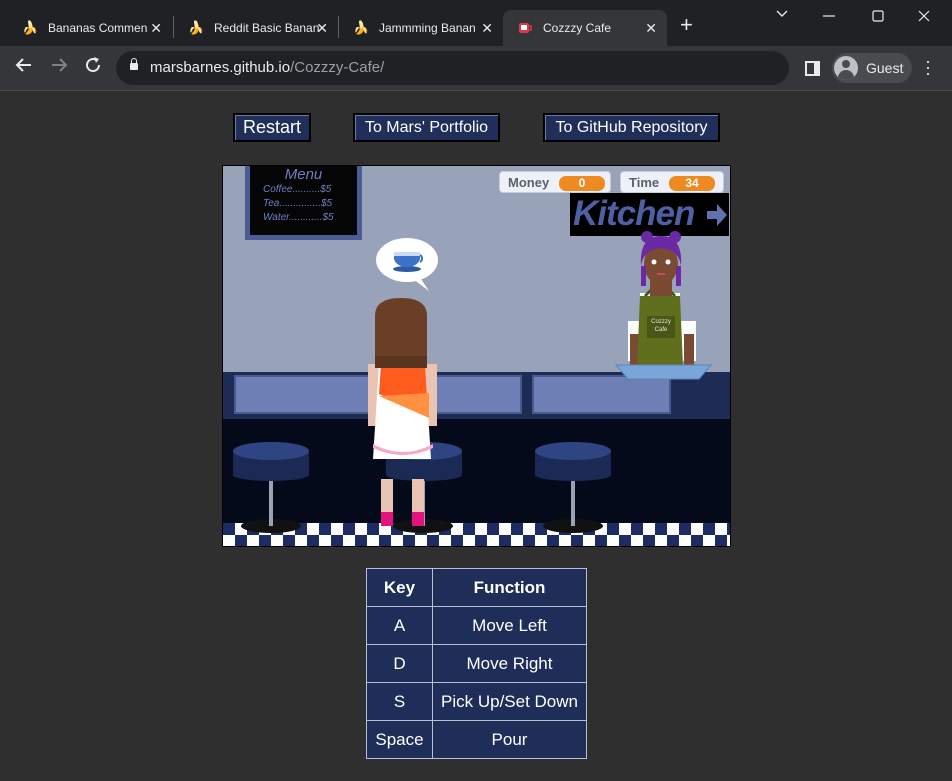 The height and width of the screenshot is (781, 952). What do you see at coordinates (303, 174) in the screenshot?
I see `menu-title: Menu` at bounding box center [303, 174].